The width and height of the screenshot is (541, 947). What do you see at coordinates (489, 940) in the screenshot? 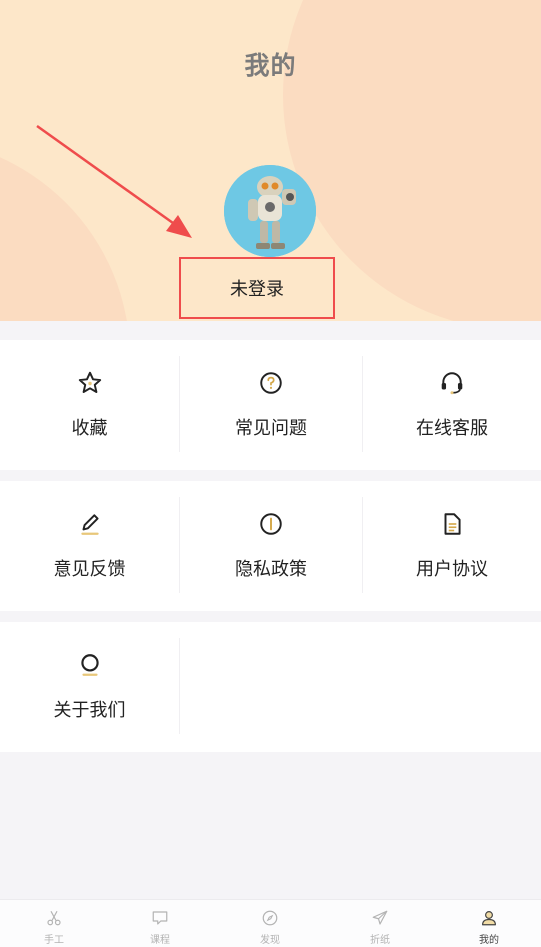
I see `tab-label: 我的` at bounding box center [489, 940].